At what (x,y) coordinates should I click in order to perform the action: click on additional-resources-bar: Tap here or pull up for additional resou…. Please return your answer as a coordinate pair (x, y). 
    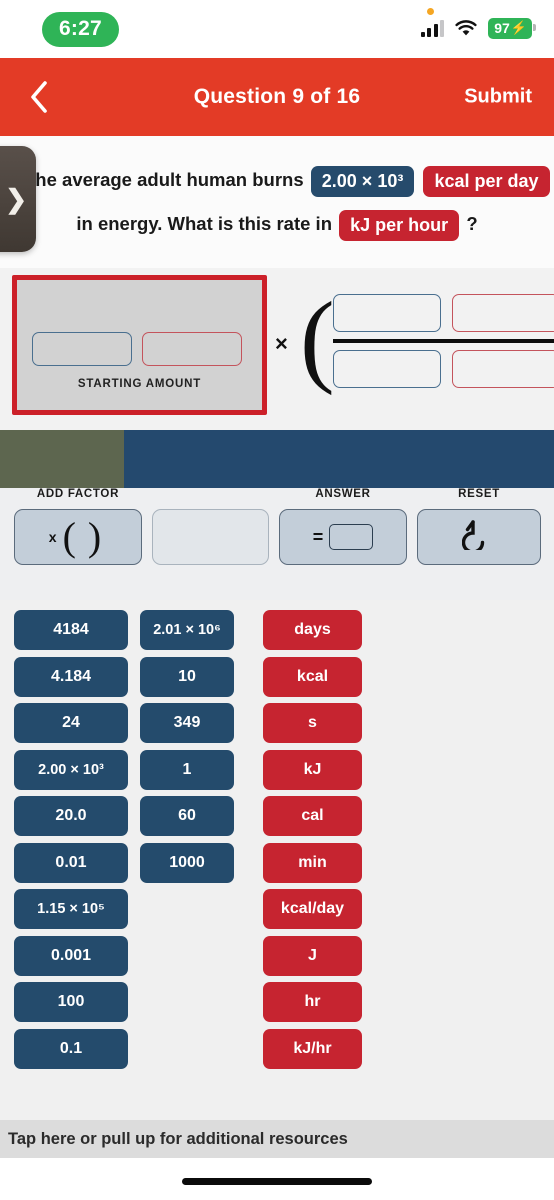
    Looking at the image, I should click on (277, 1139).